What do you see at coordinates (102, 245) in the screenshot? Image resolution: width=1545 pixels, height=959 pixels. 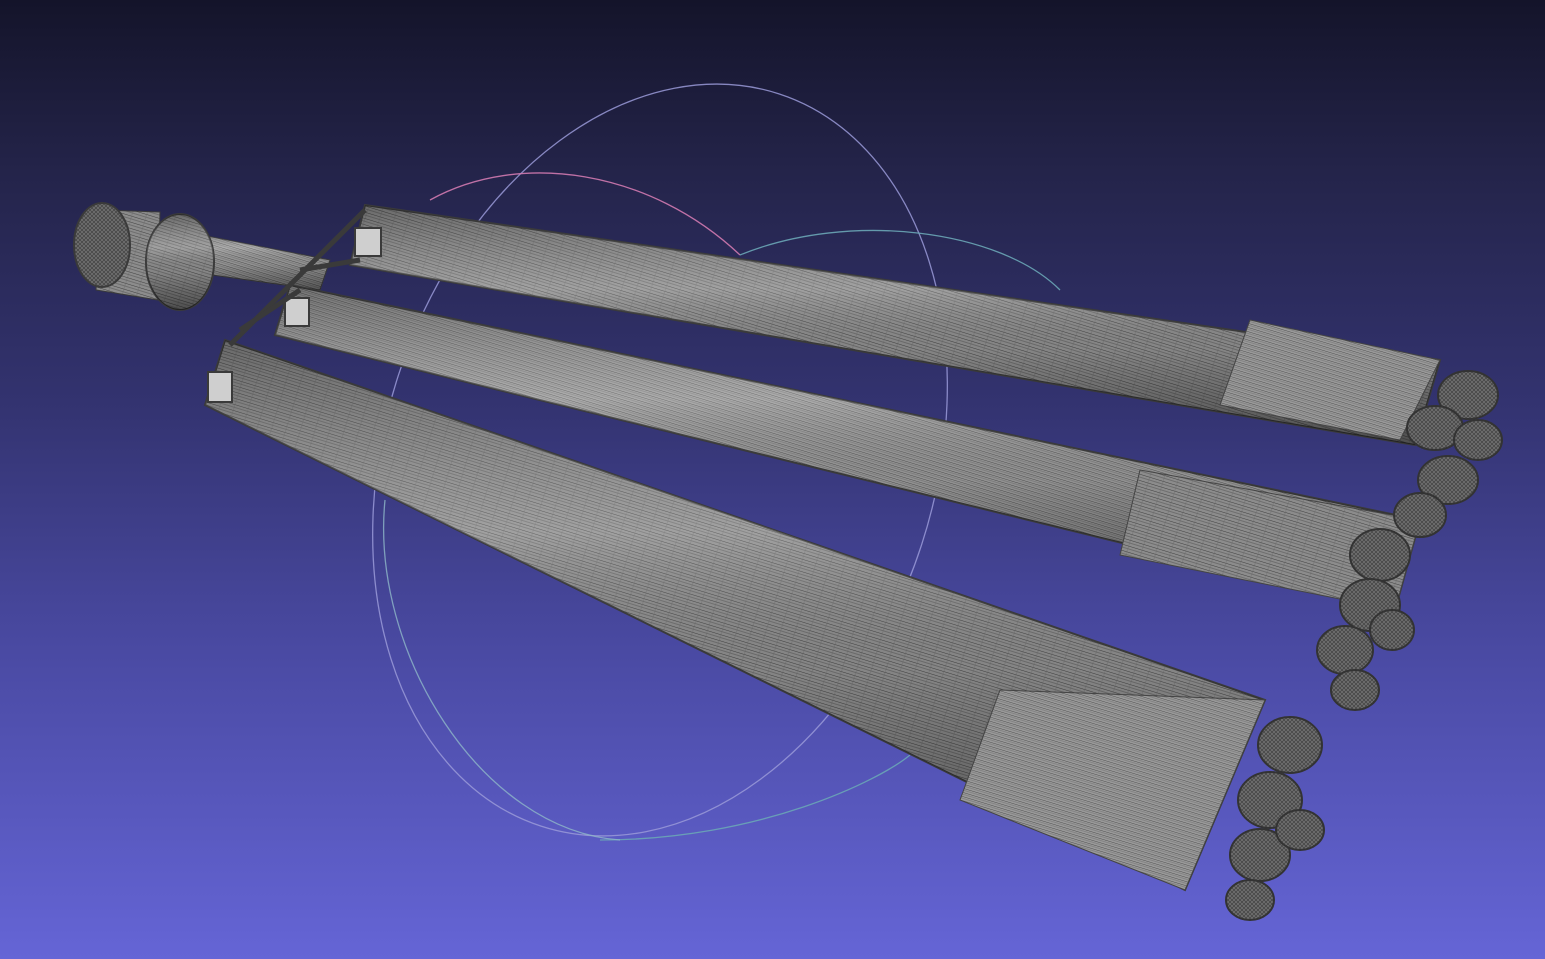 I see `payload-fairing-tip` at bounding box center [102, 245].